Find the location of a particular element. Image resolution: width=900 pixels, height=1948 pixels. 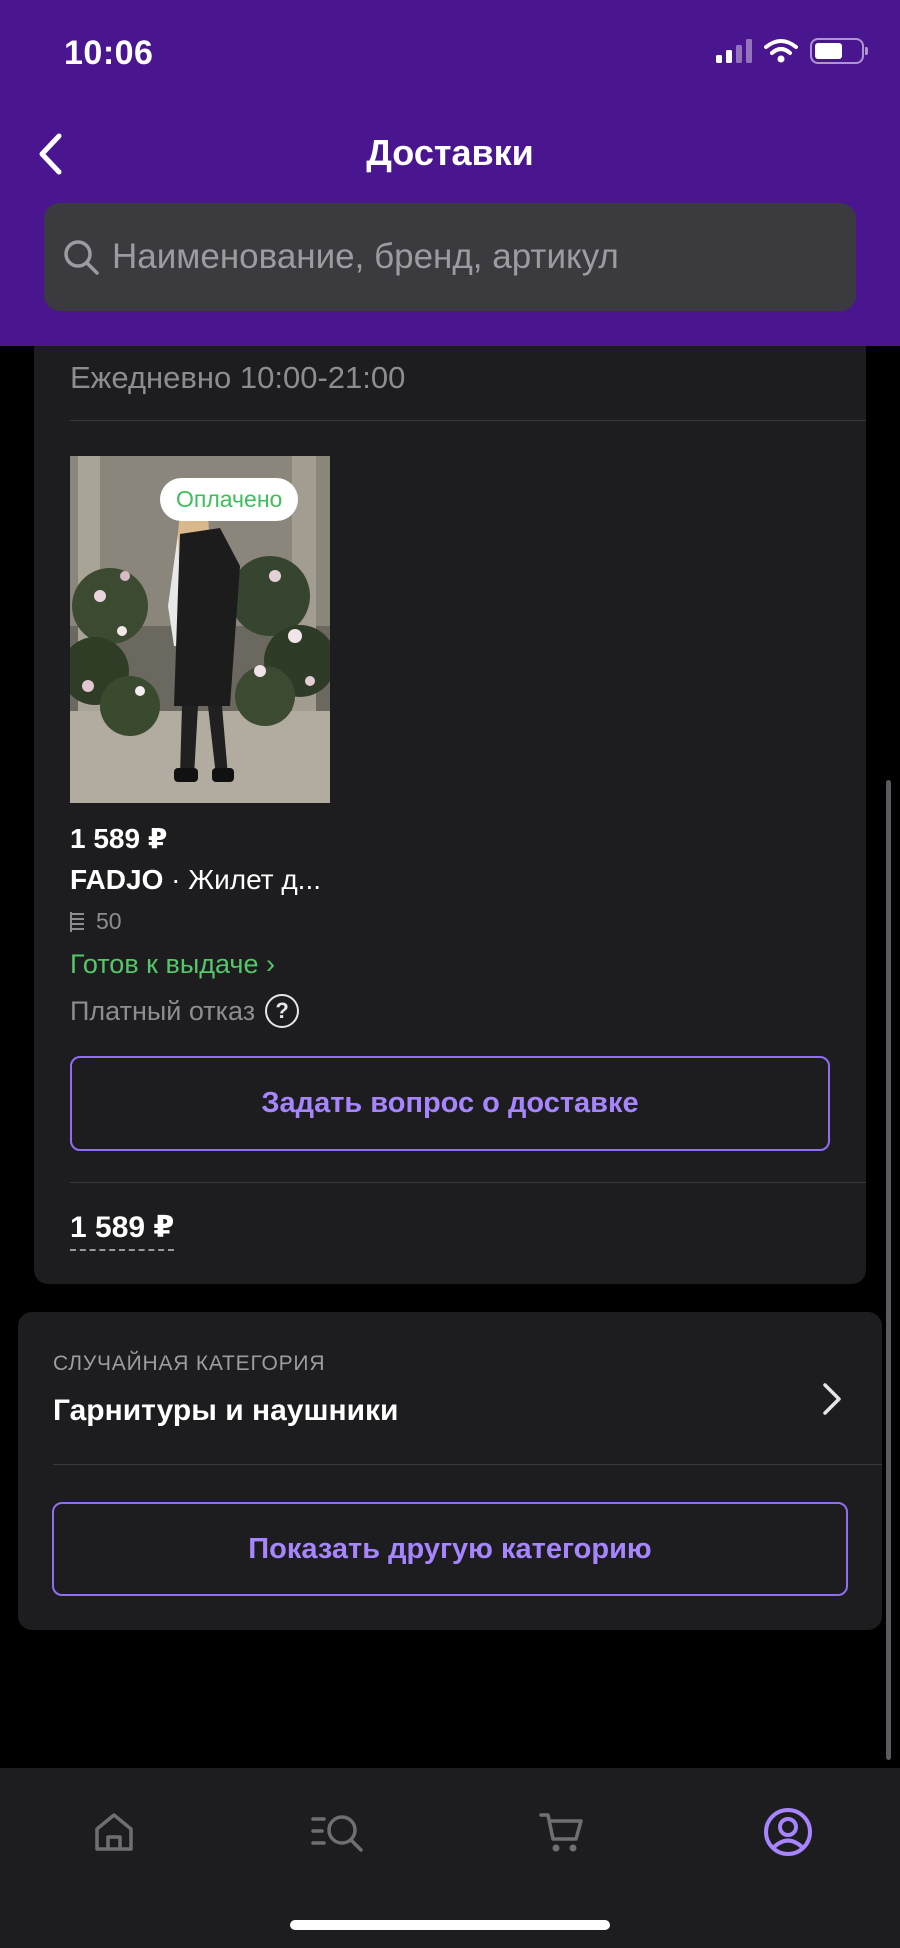

cart-icon is located at coordinates (561, 1832).